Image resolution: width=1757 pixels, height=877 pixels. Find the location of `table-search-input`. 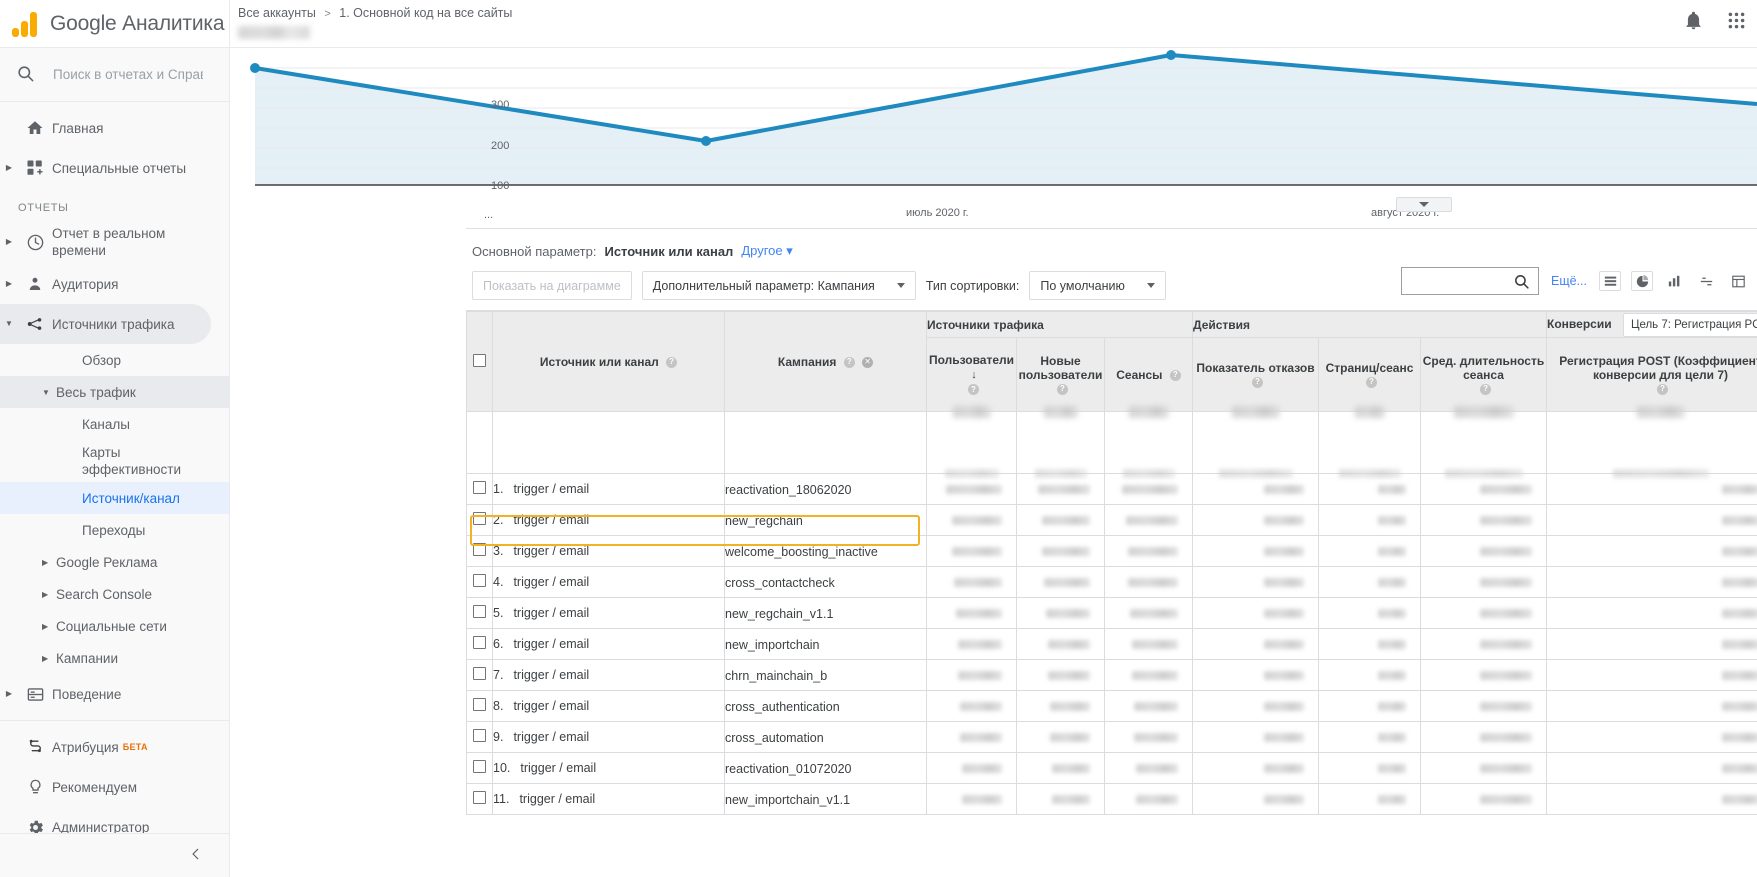

table-search-input is located at coordinates (1454, 281).